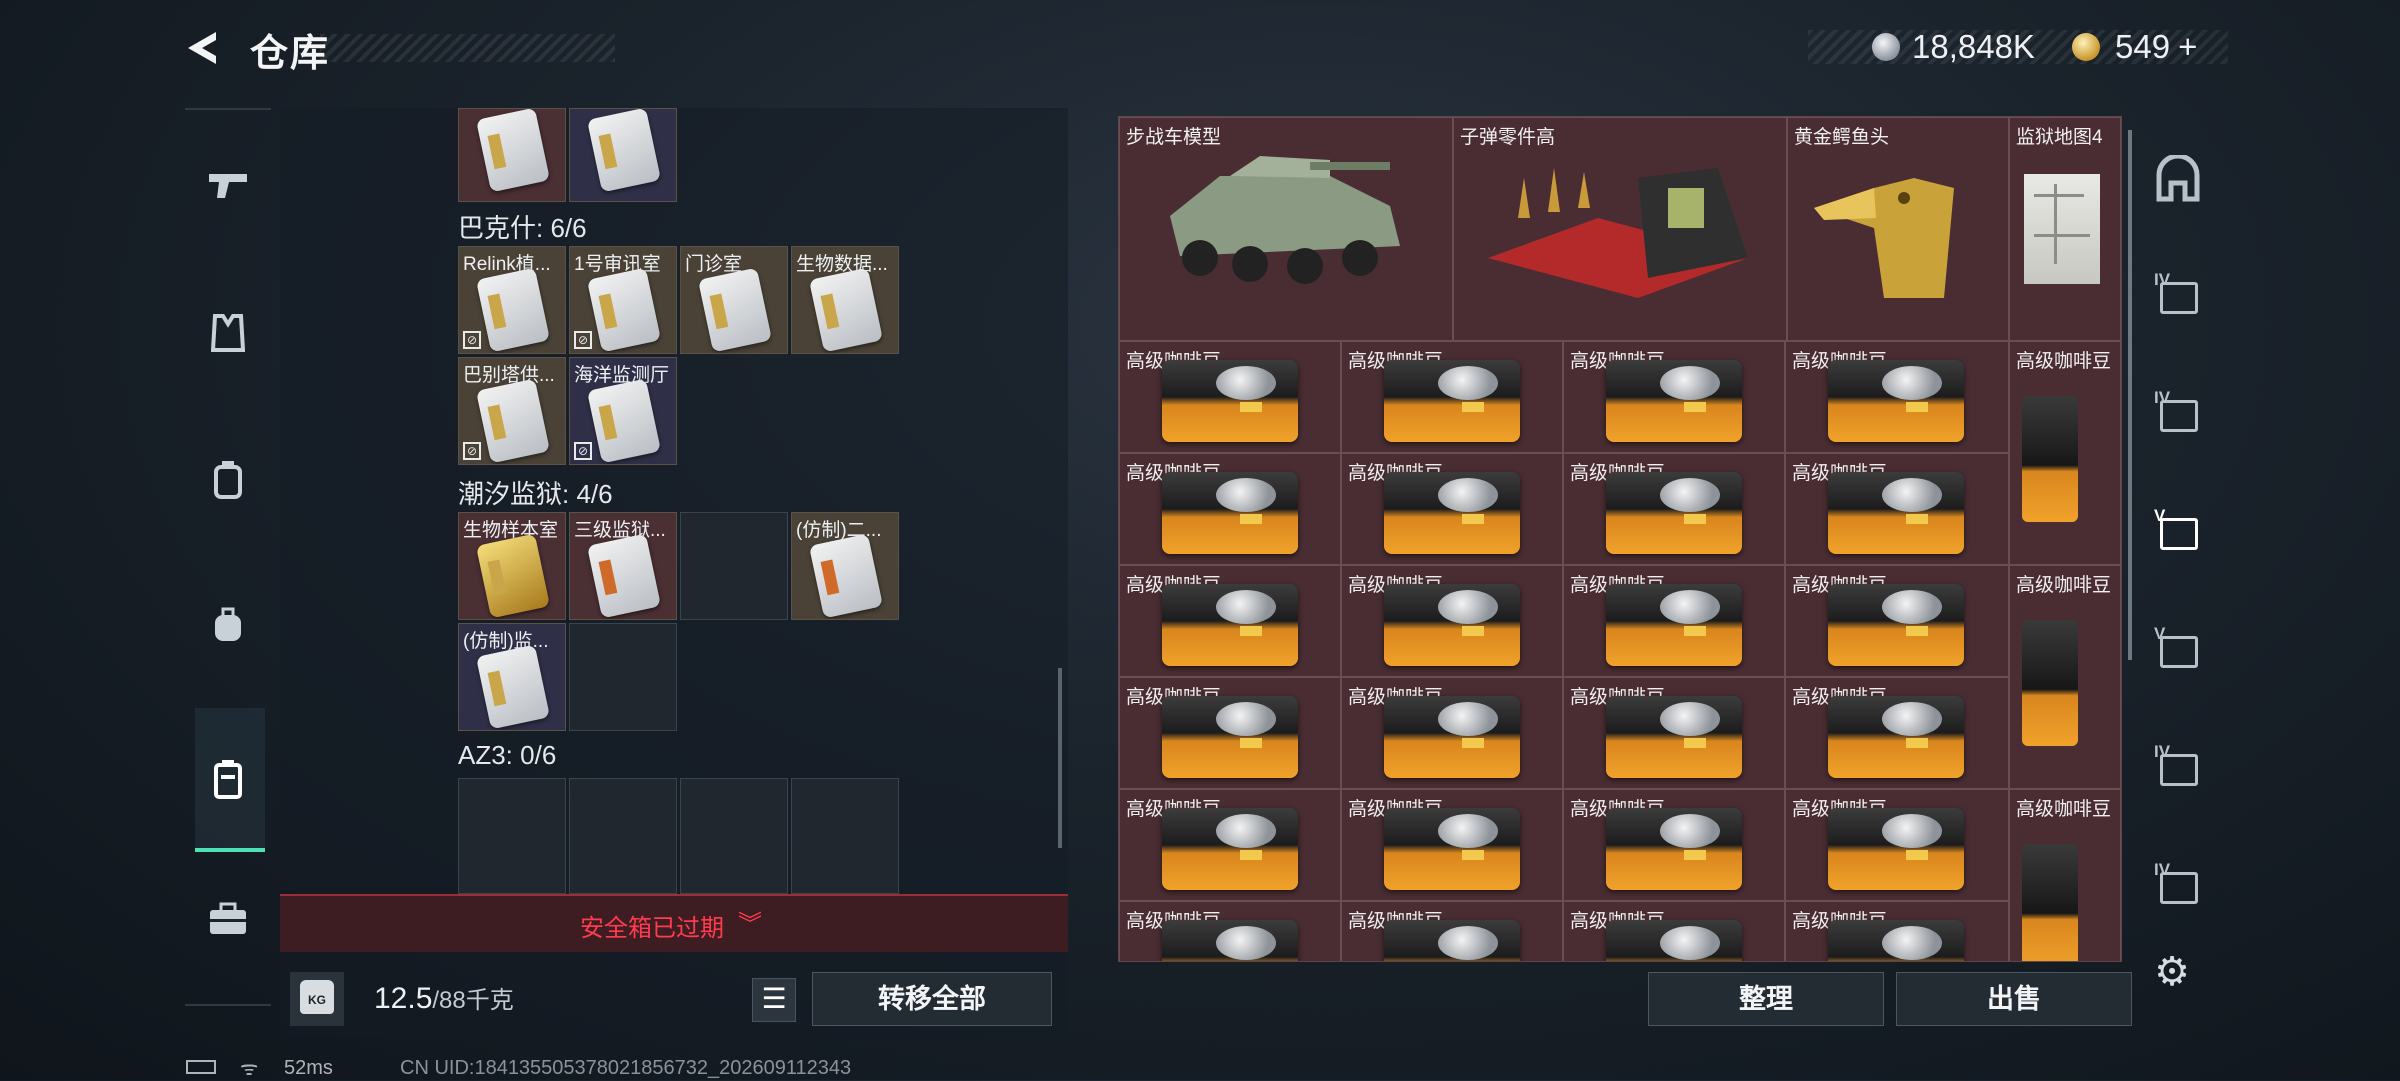 The width and height of the screenshot is (2400, 1081). I want to click on backpack-category-icon, so click(228, 625).